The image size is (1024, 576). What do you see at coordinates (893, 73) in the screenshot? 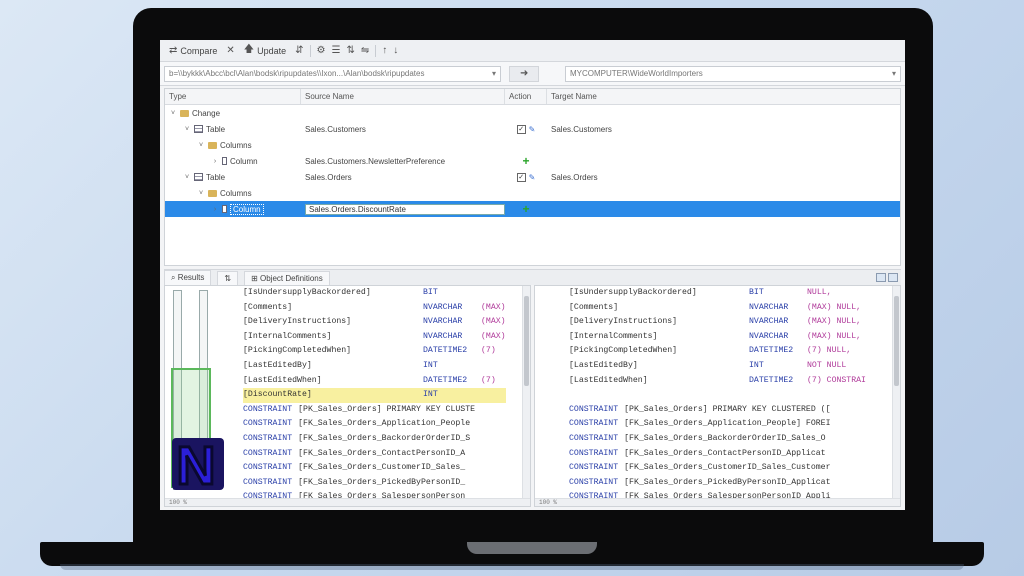
I see `chevron-down-icon: ▾` at bounding box center [893, 73].